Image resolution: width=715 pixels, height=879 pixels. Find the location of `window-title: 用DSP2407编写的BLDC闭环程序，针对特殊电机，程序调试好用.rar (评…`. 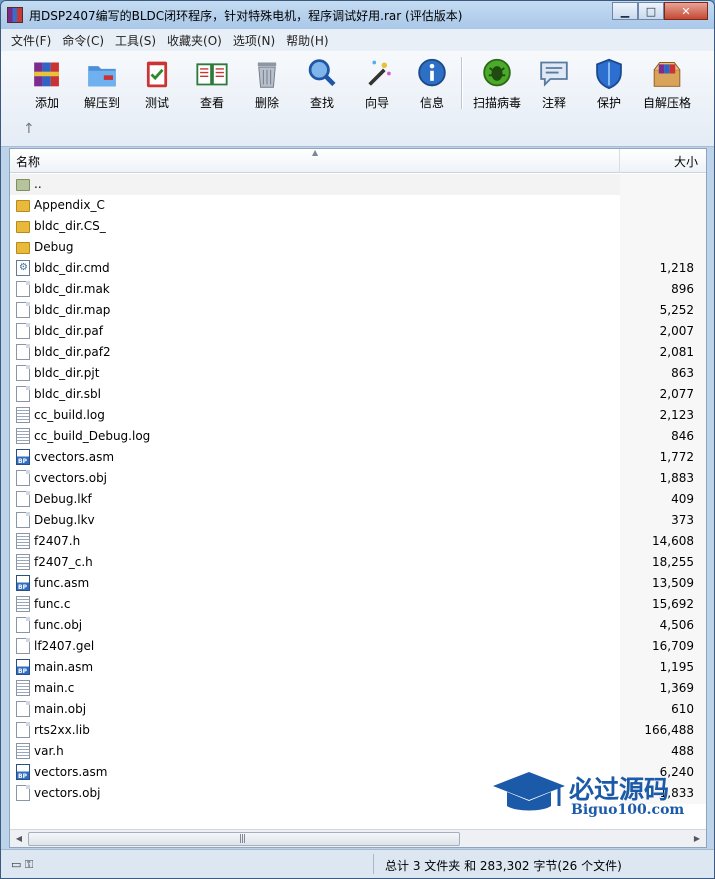

window-title: 用DSP2407编写的BLDC闭环程序，针对特殊电机，程序调试好用.rar (评… is located at coordinates (246, 16).